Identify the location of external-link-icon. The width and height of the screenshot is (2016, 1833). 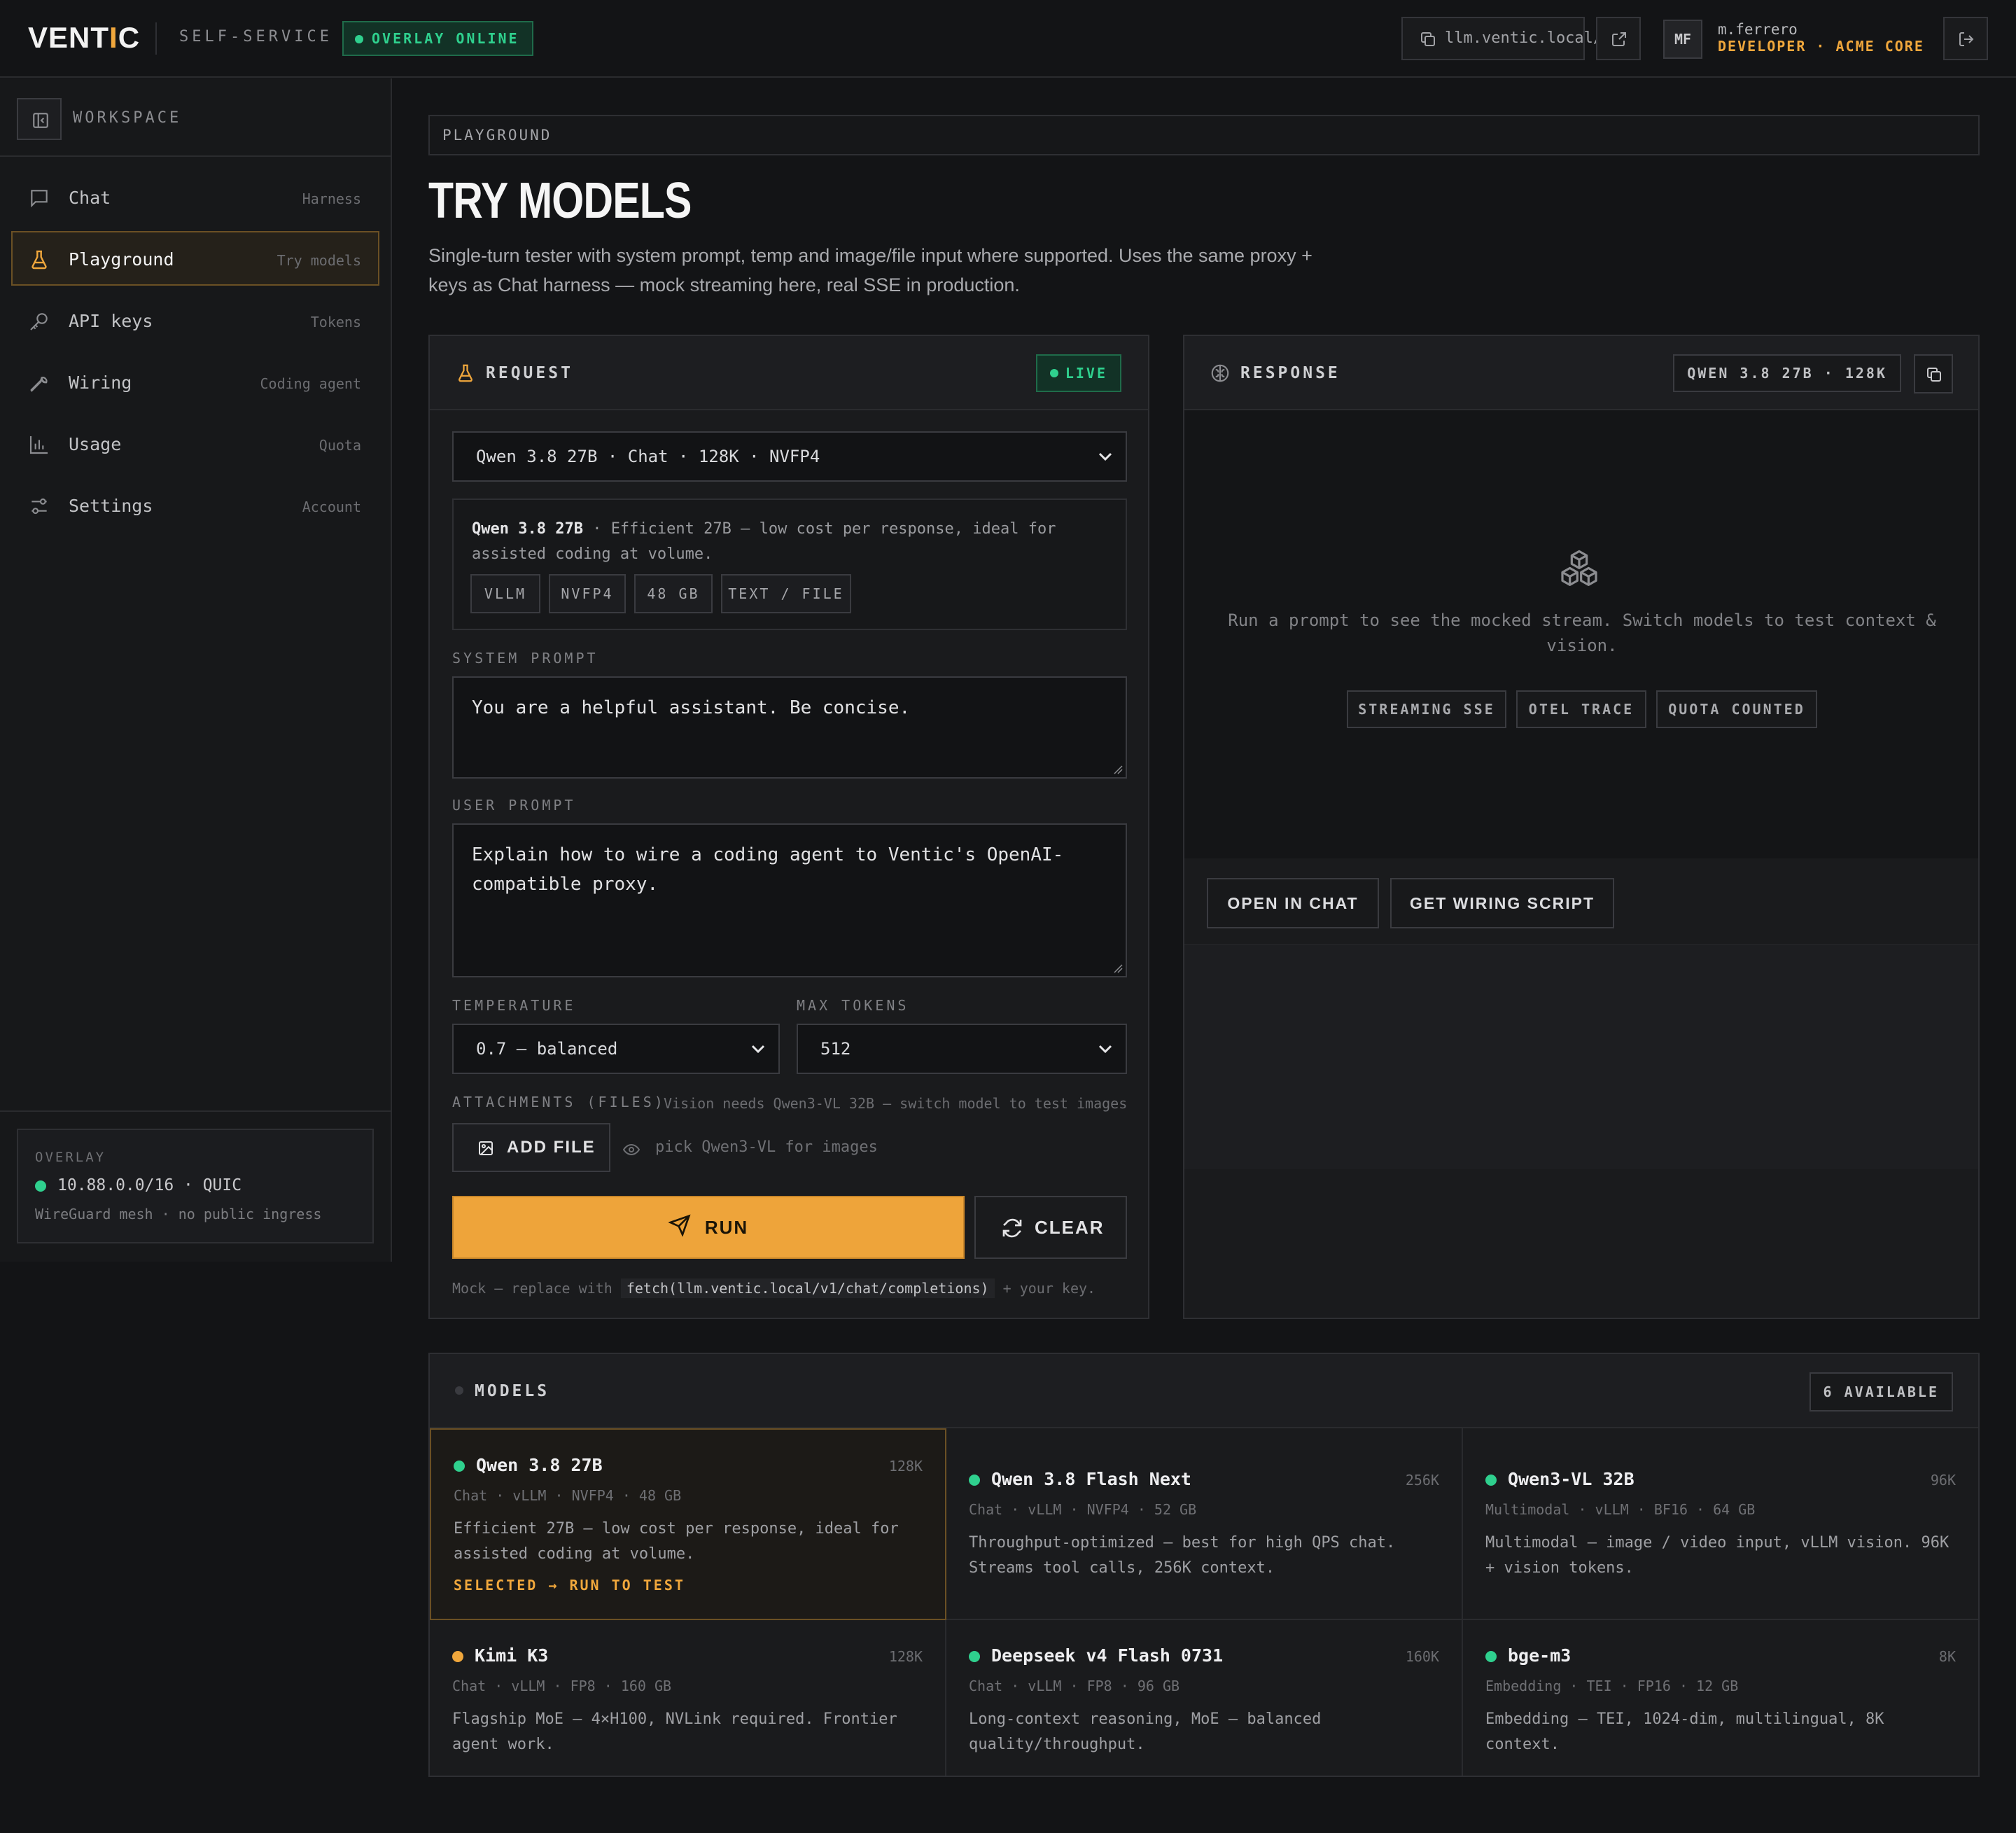
(1619, 39).